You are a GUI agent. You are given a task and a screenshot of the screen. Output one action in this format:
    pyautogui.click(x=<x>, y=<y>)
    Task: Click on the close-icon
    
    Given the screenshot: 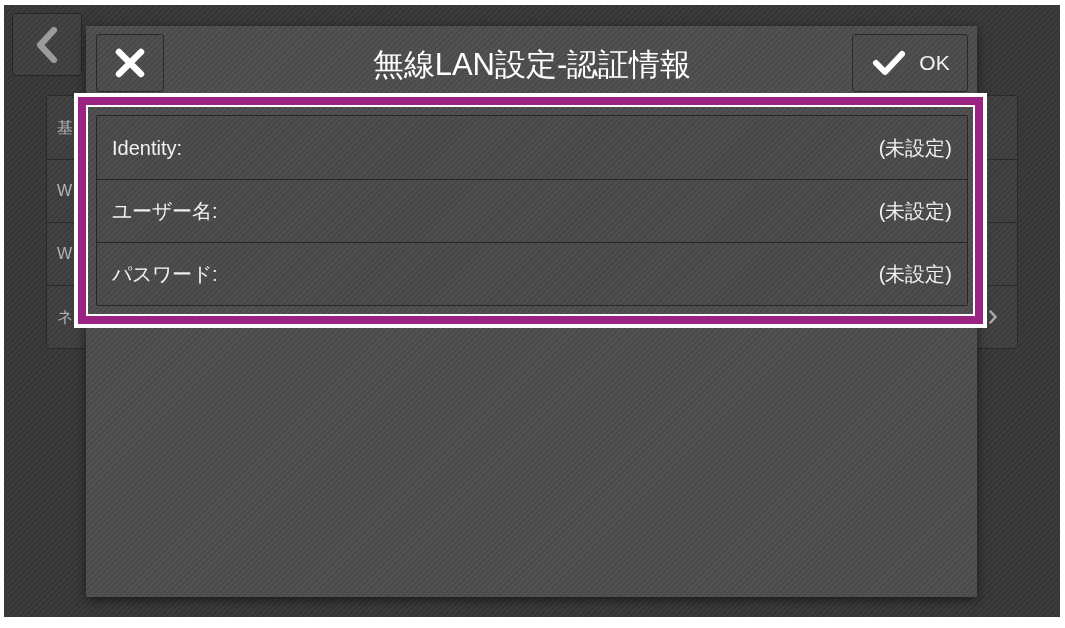 What is the action you would take?
    pyautogui.click(x=130, y=63)
    